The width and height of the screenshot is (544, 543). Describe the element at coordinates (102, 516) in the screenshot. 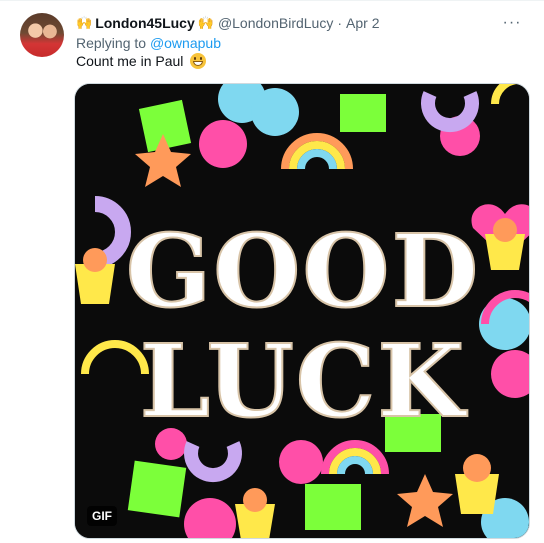

I see `gif-badge: GIF` at that location.